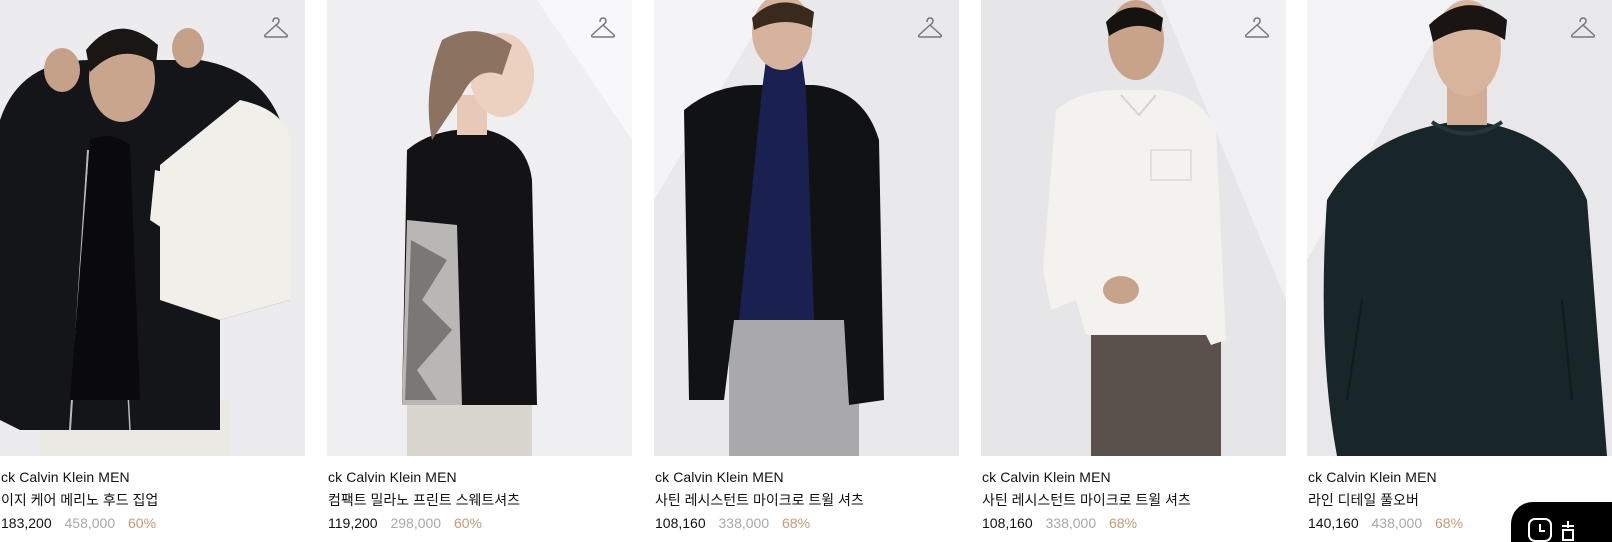 The height and width of the screenshot is (542, 1612). What do you see at coordinates (1397, 523) in the screenshot?
I see `original-price: 438,000` at bounding box center [1397, 523].